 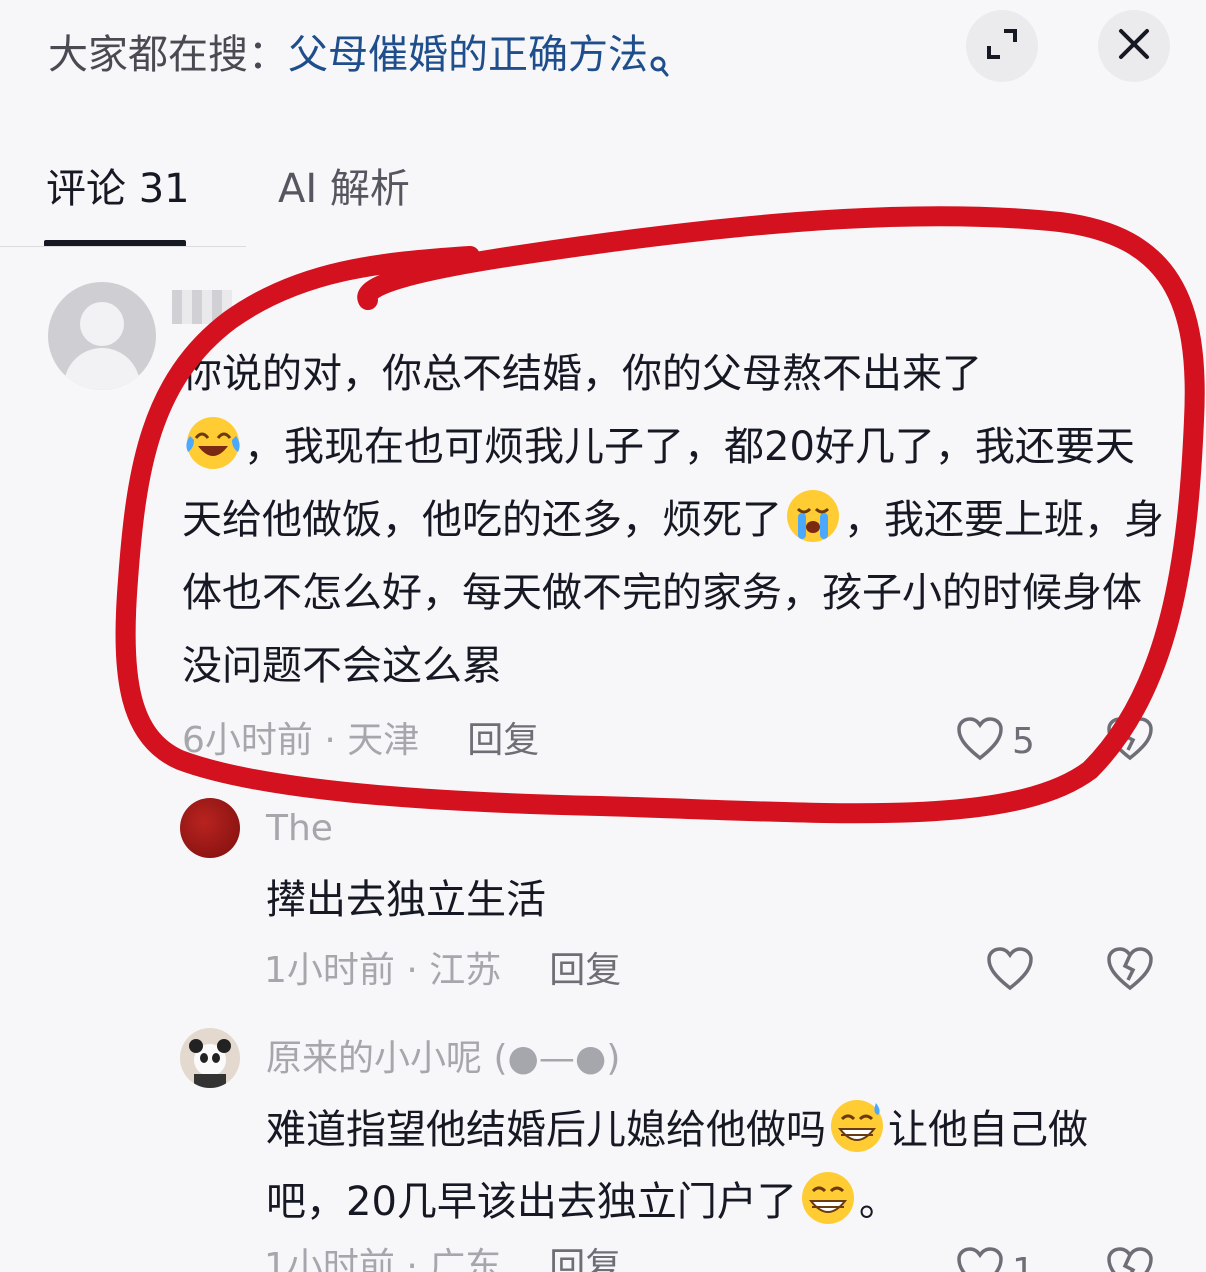 I want to click on reply-text: 撵出去独立生活, so click(x=406, y=900).